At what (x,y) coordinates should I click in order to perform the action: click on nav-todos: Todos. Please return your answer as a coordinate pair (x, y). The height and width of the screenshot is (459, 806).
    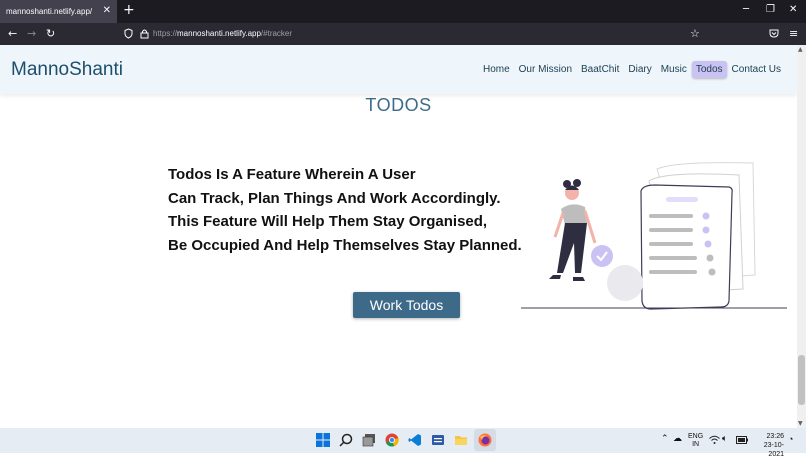
    Looking at the image, I should click on (709, 69).